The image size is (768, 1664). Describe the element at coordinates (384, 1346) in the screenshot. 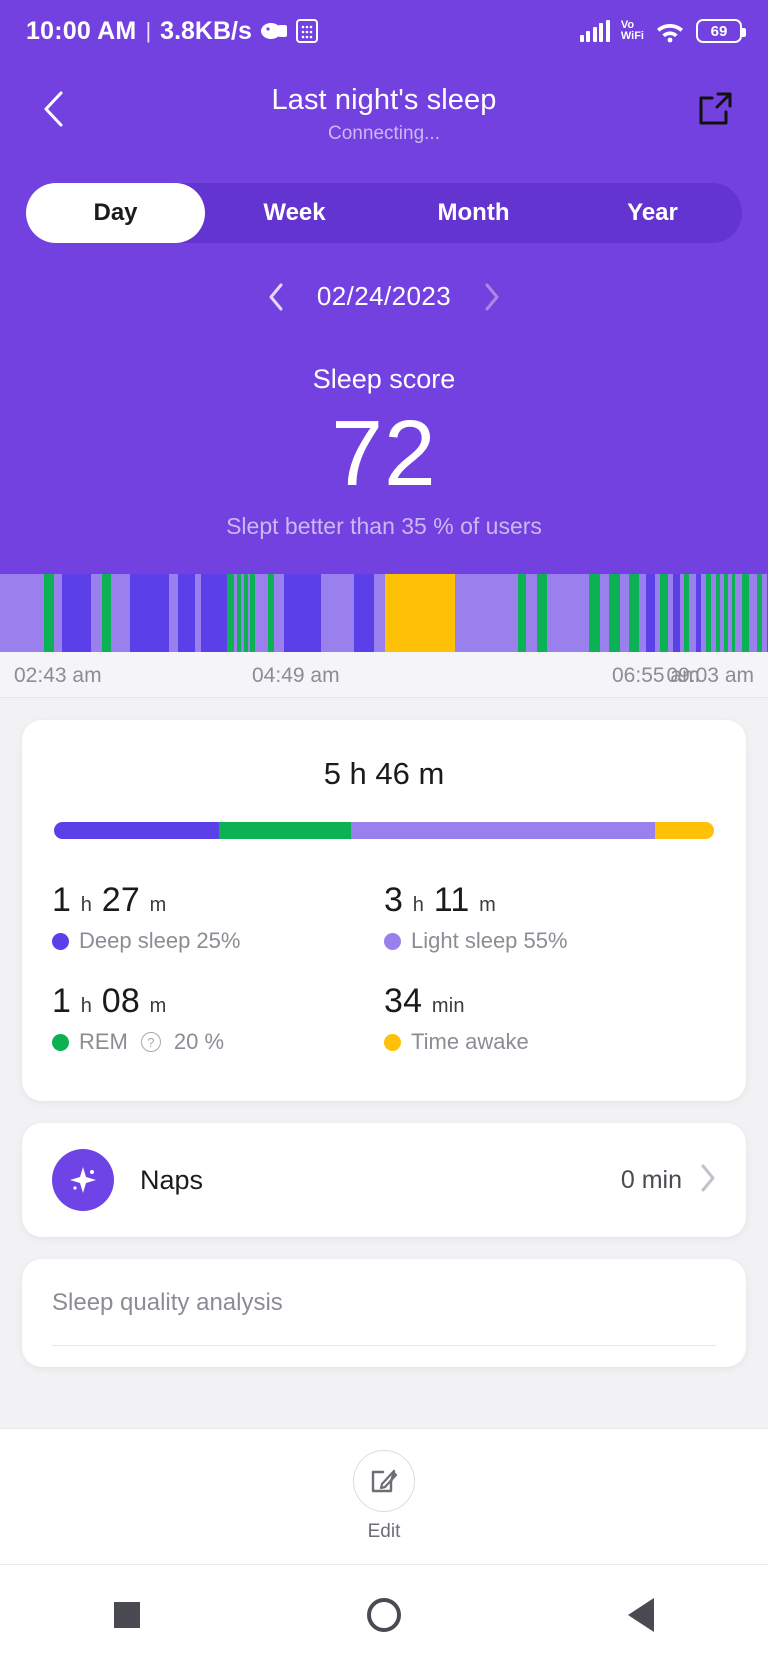

I see `divider` at that location.